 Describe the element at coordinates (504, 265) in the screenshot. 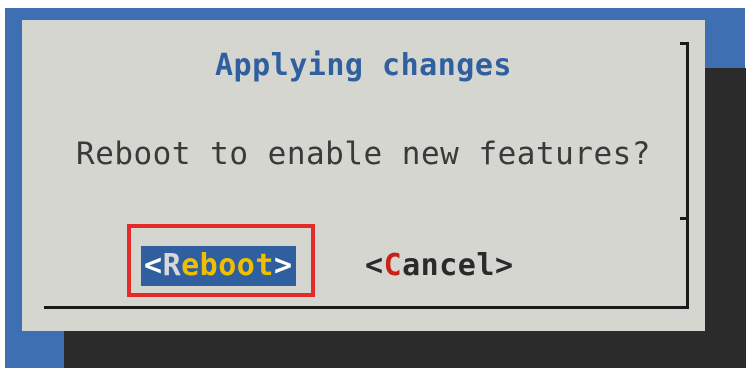

I see `cancel-close-bracket: >` at that location.